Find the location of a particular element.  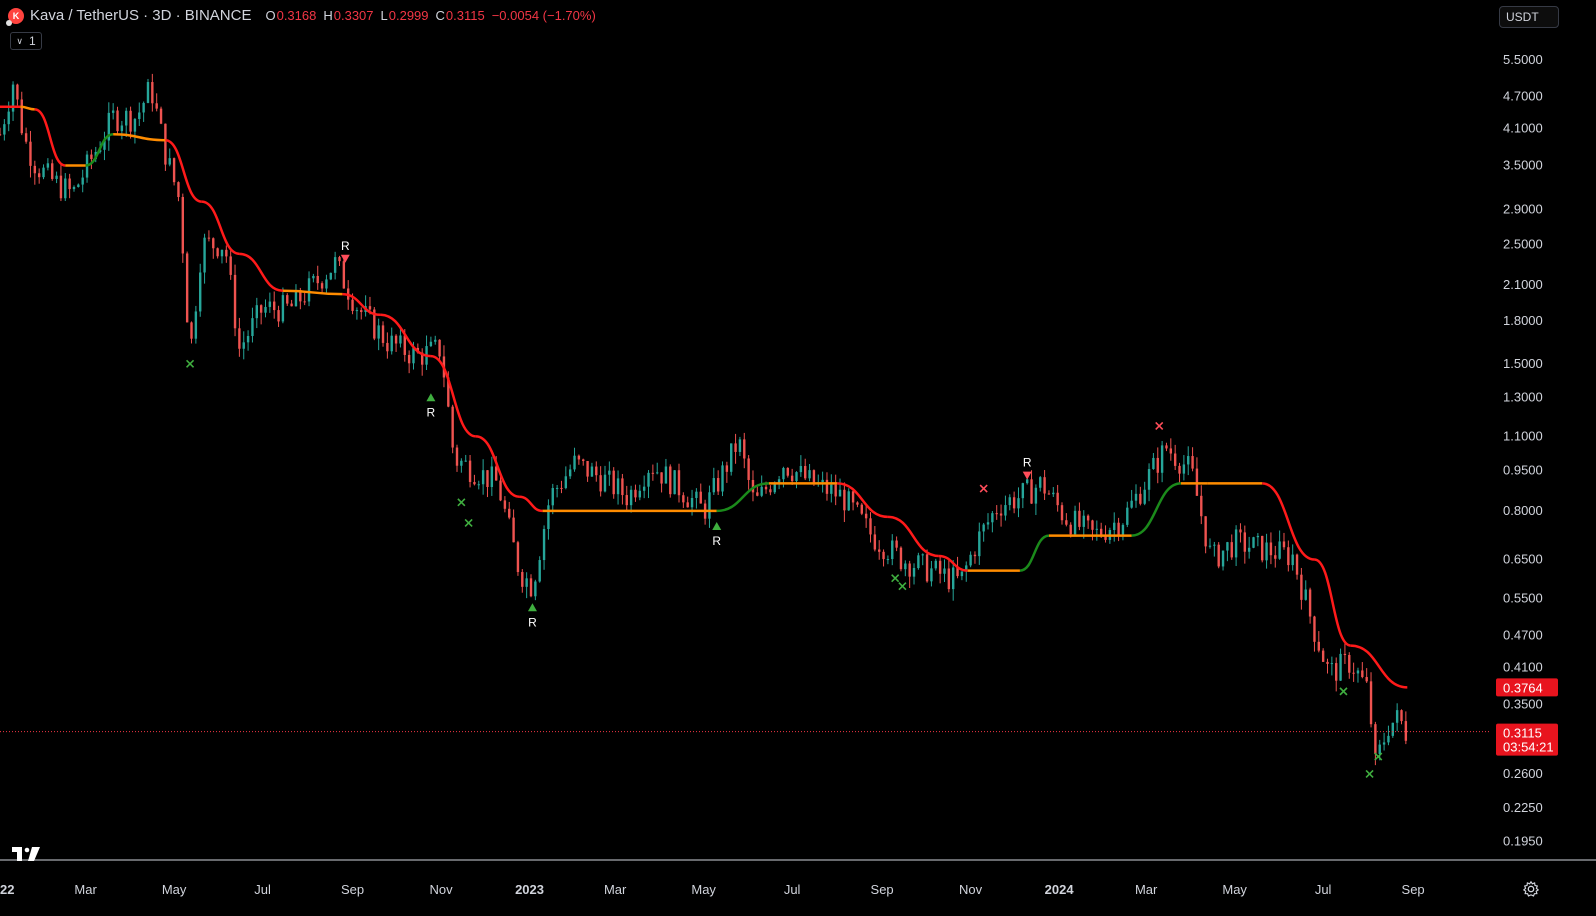

x-tick-label: May is located at coordinates (1234, 889).